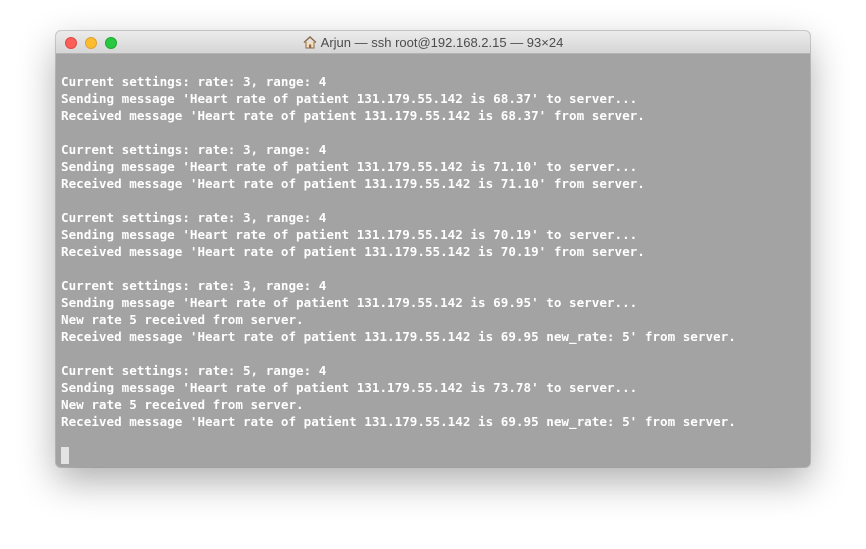 The image size is (866, 549). Describe the element at coordinates (194, 370) in the screenshot. I see `terminal-line: Current settings: rate: 5, range: 4` at that location.